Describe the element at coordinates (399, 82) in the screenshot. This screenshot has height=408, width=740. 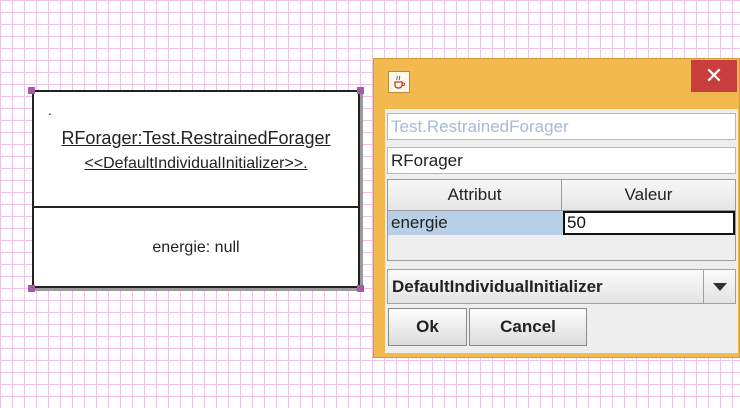
I see `java-cup-icon` at that location.